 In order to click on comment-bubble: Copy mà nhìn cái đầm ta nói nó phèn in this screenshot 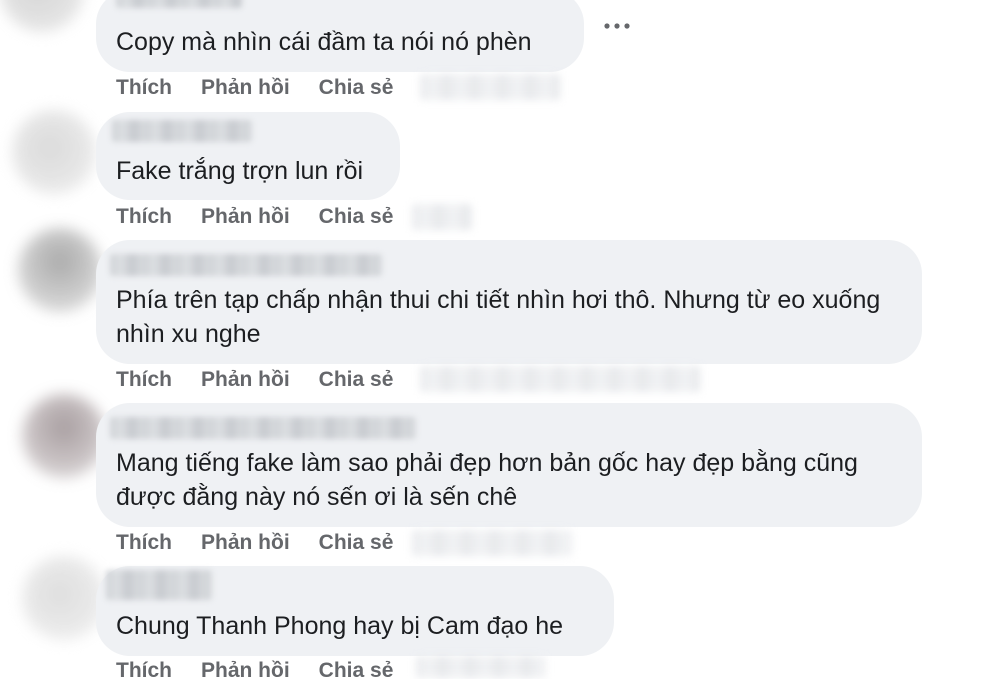, I will do `click(340, 36)`.